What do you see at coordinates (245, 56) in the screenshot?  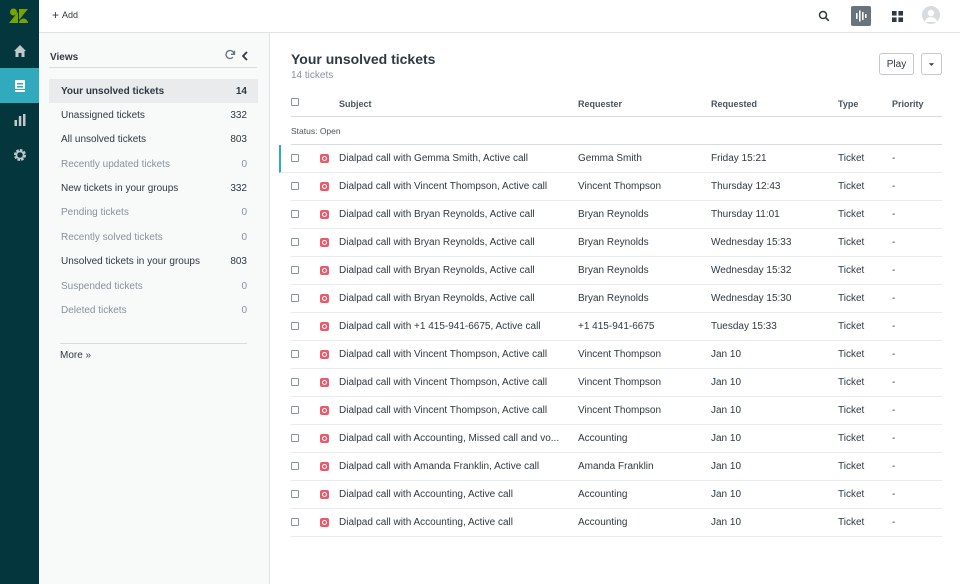 I see `collapse-icon` at bounding box center [245, 56].